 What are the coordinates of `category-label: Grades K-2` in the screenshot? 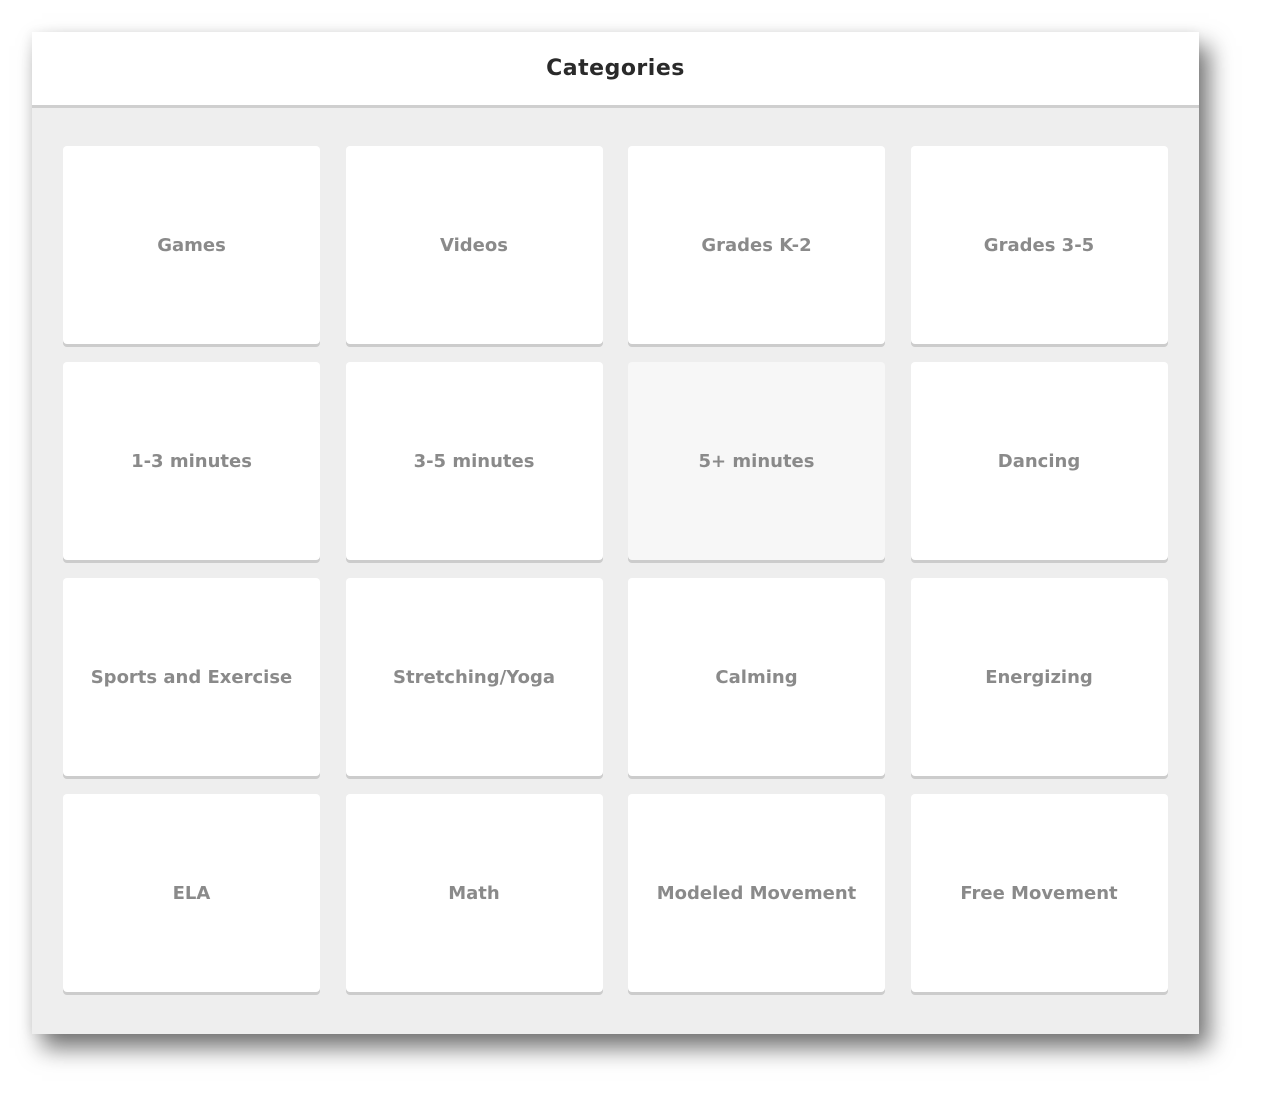 It's located at (756, 245).